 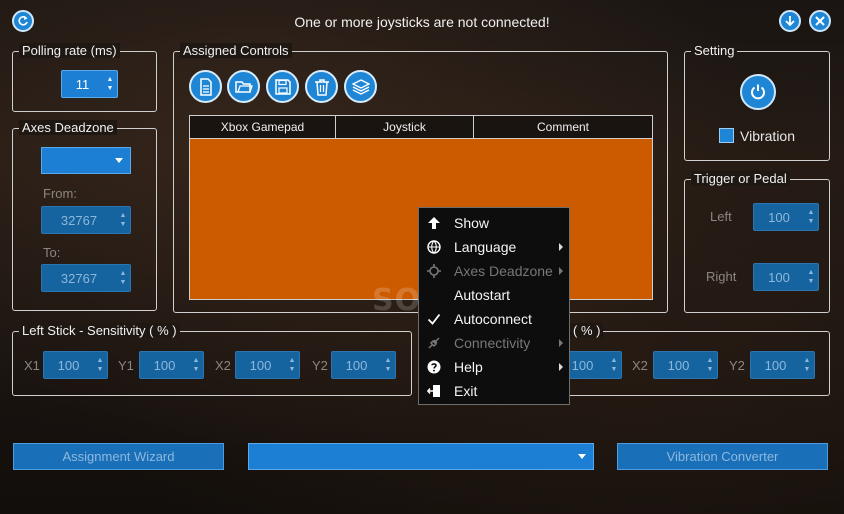 What do you see at coordinates (779, 277) in the screenshot?
I see `trigger-right-value: 100` at bounding box center [779, 277].